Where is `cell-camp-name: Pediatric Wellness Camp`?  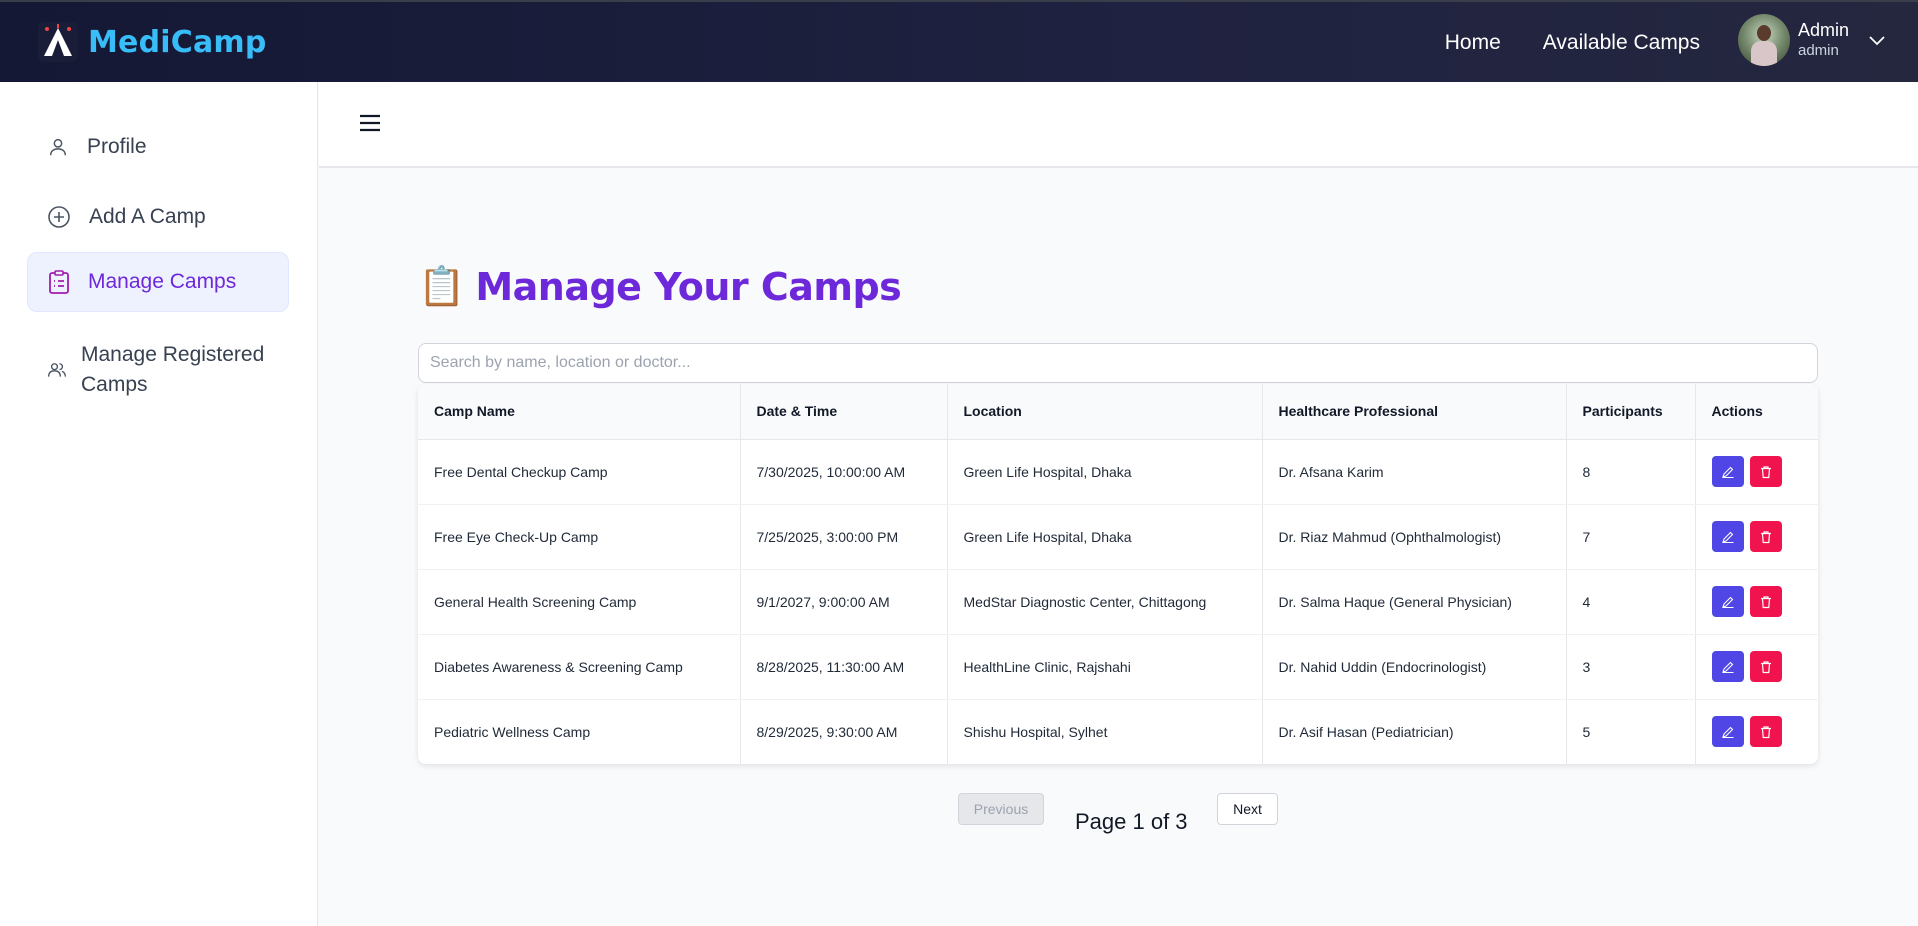 cell-camp-name: Pediatric Wellness Camp is located at coordinates (579, 731).